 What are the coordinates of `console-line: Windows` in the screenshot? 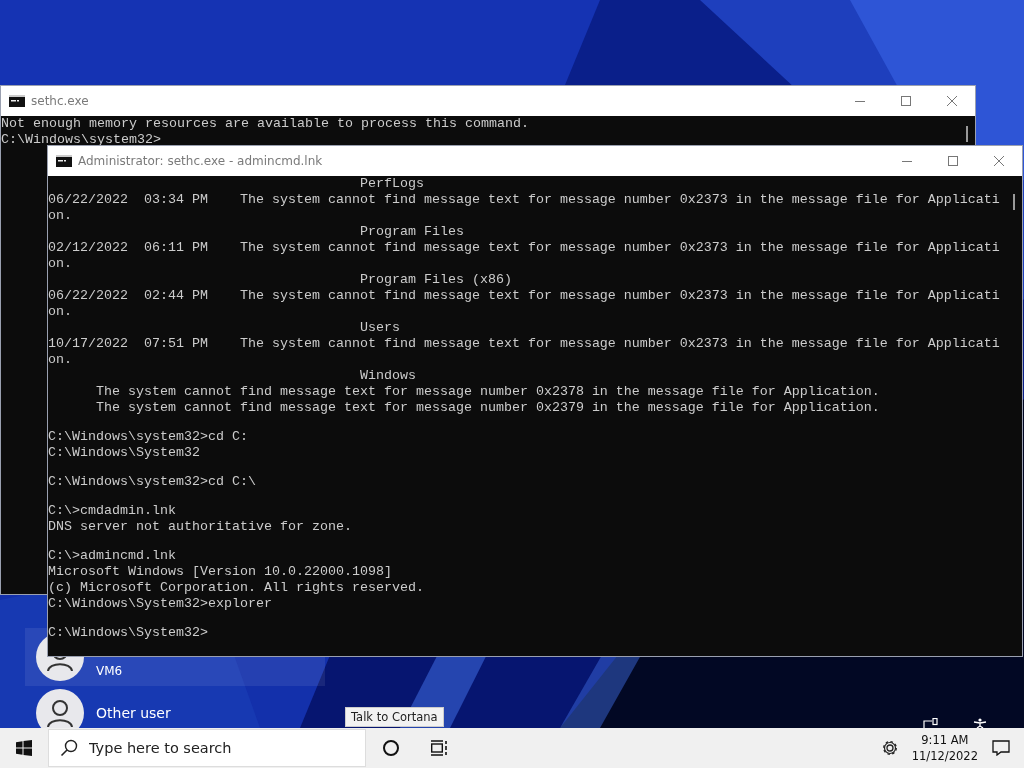 It's located at (387, 375).